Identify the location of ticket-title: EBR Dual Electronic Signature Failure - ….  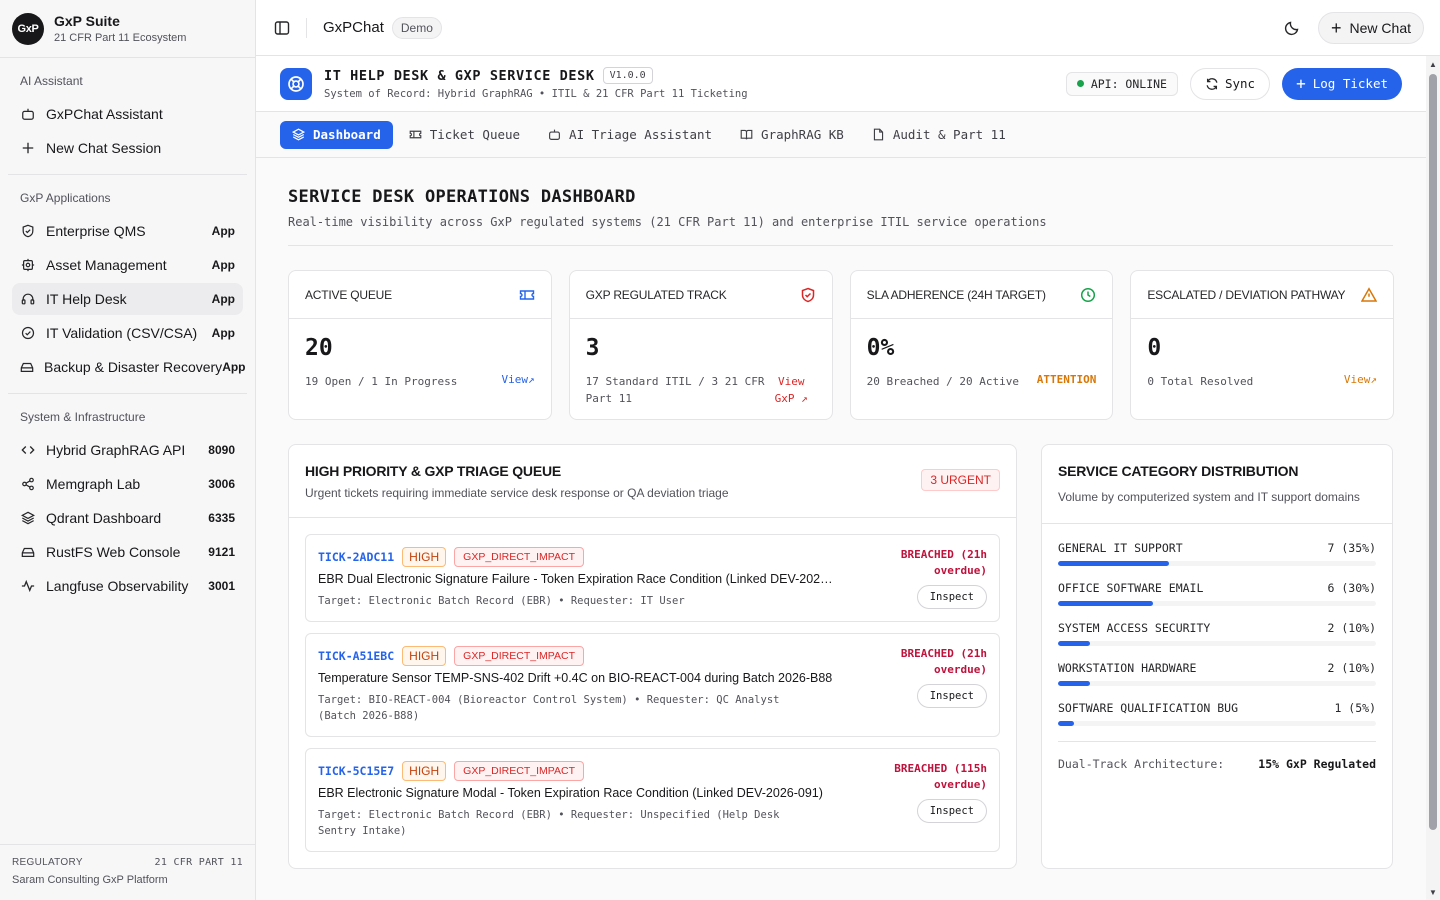
(578, 579).